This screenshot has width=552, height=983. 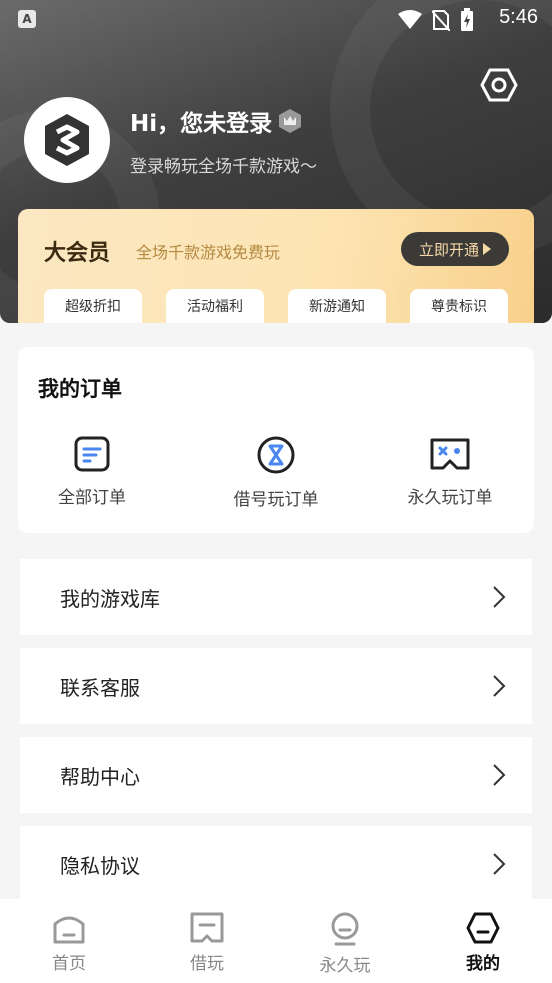 What do you see at coordinates (100, 865) in the screenshot?
I see `menu-privacy-policy-label: 隐私协议` at bounding box center [100, 865].